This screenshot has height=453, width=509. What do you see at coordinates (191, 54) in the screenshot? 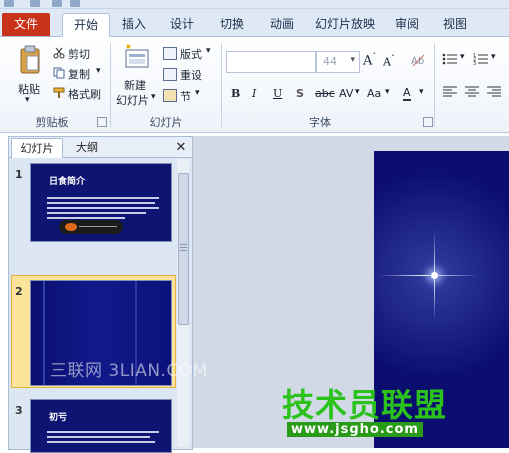
I see `layout-button: 版式` at bounding box center [191, 54].